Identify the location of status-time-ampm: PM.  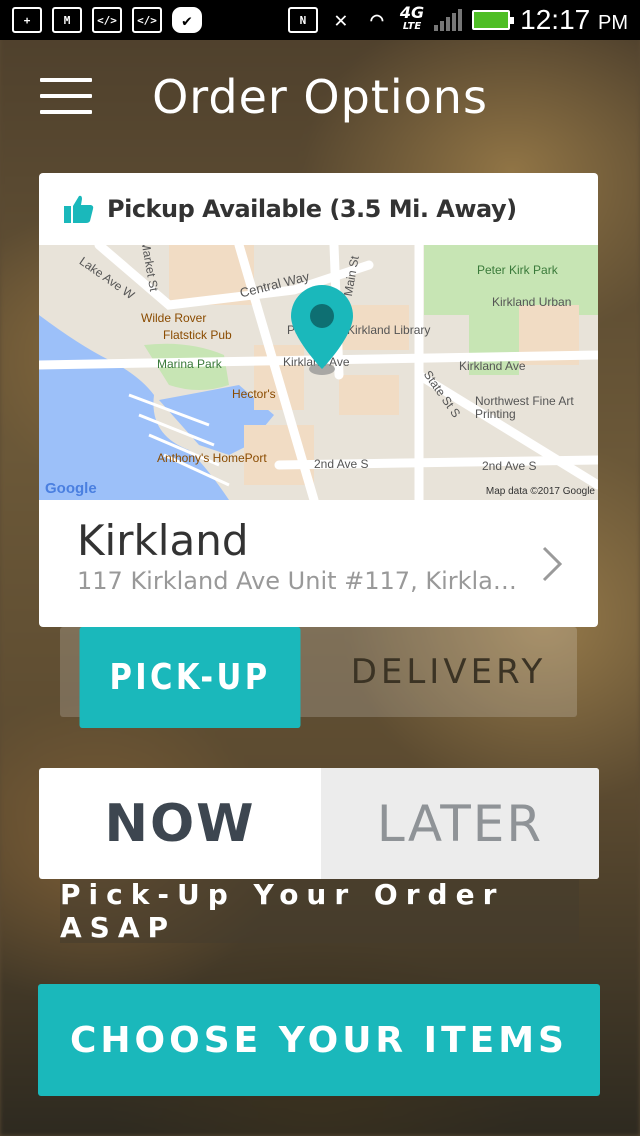
(613, 23).